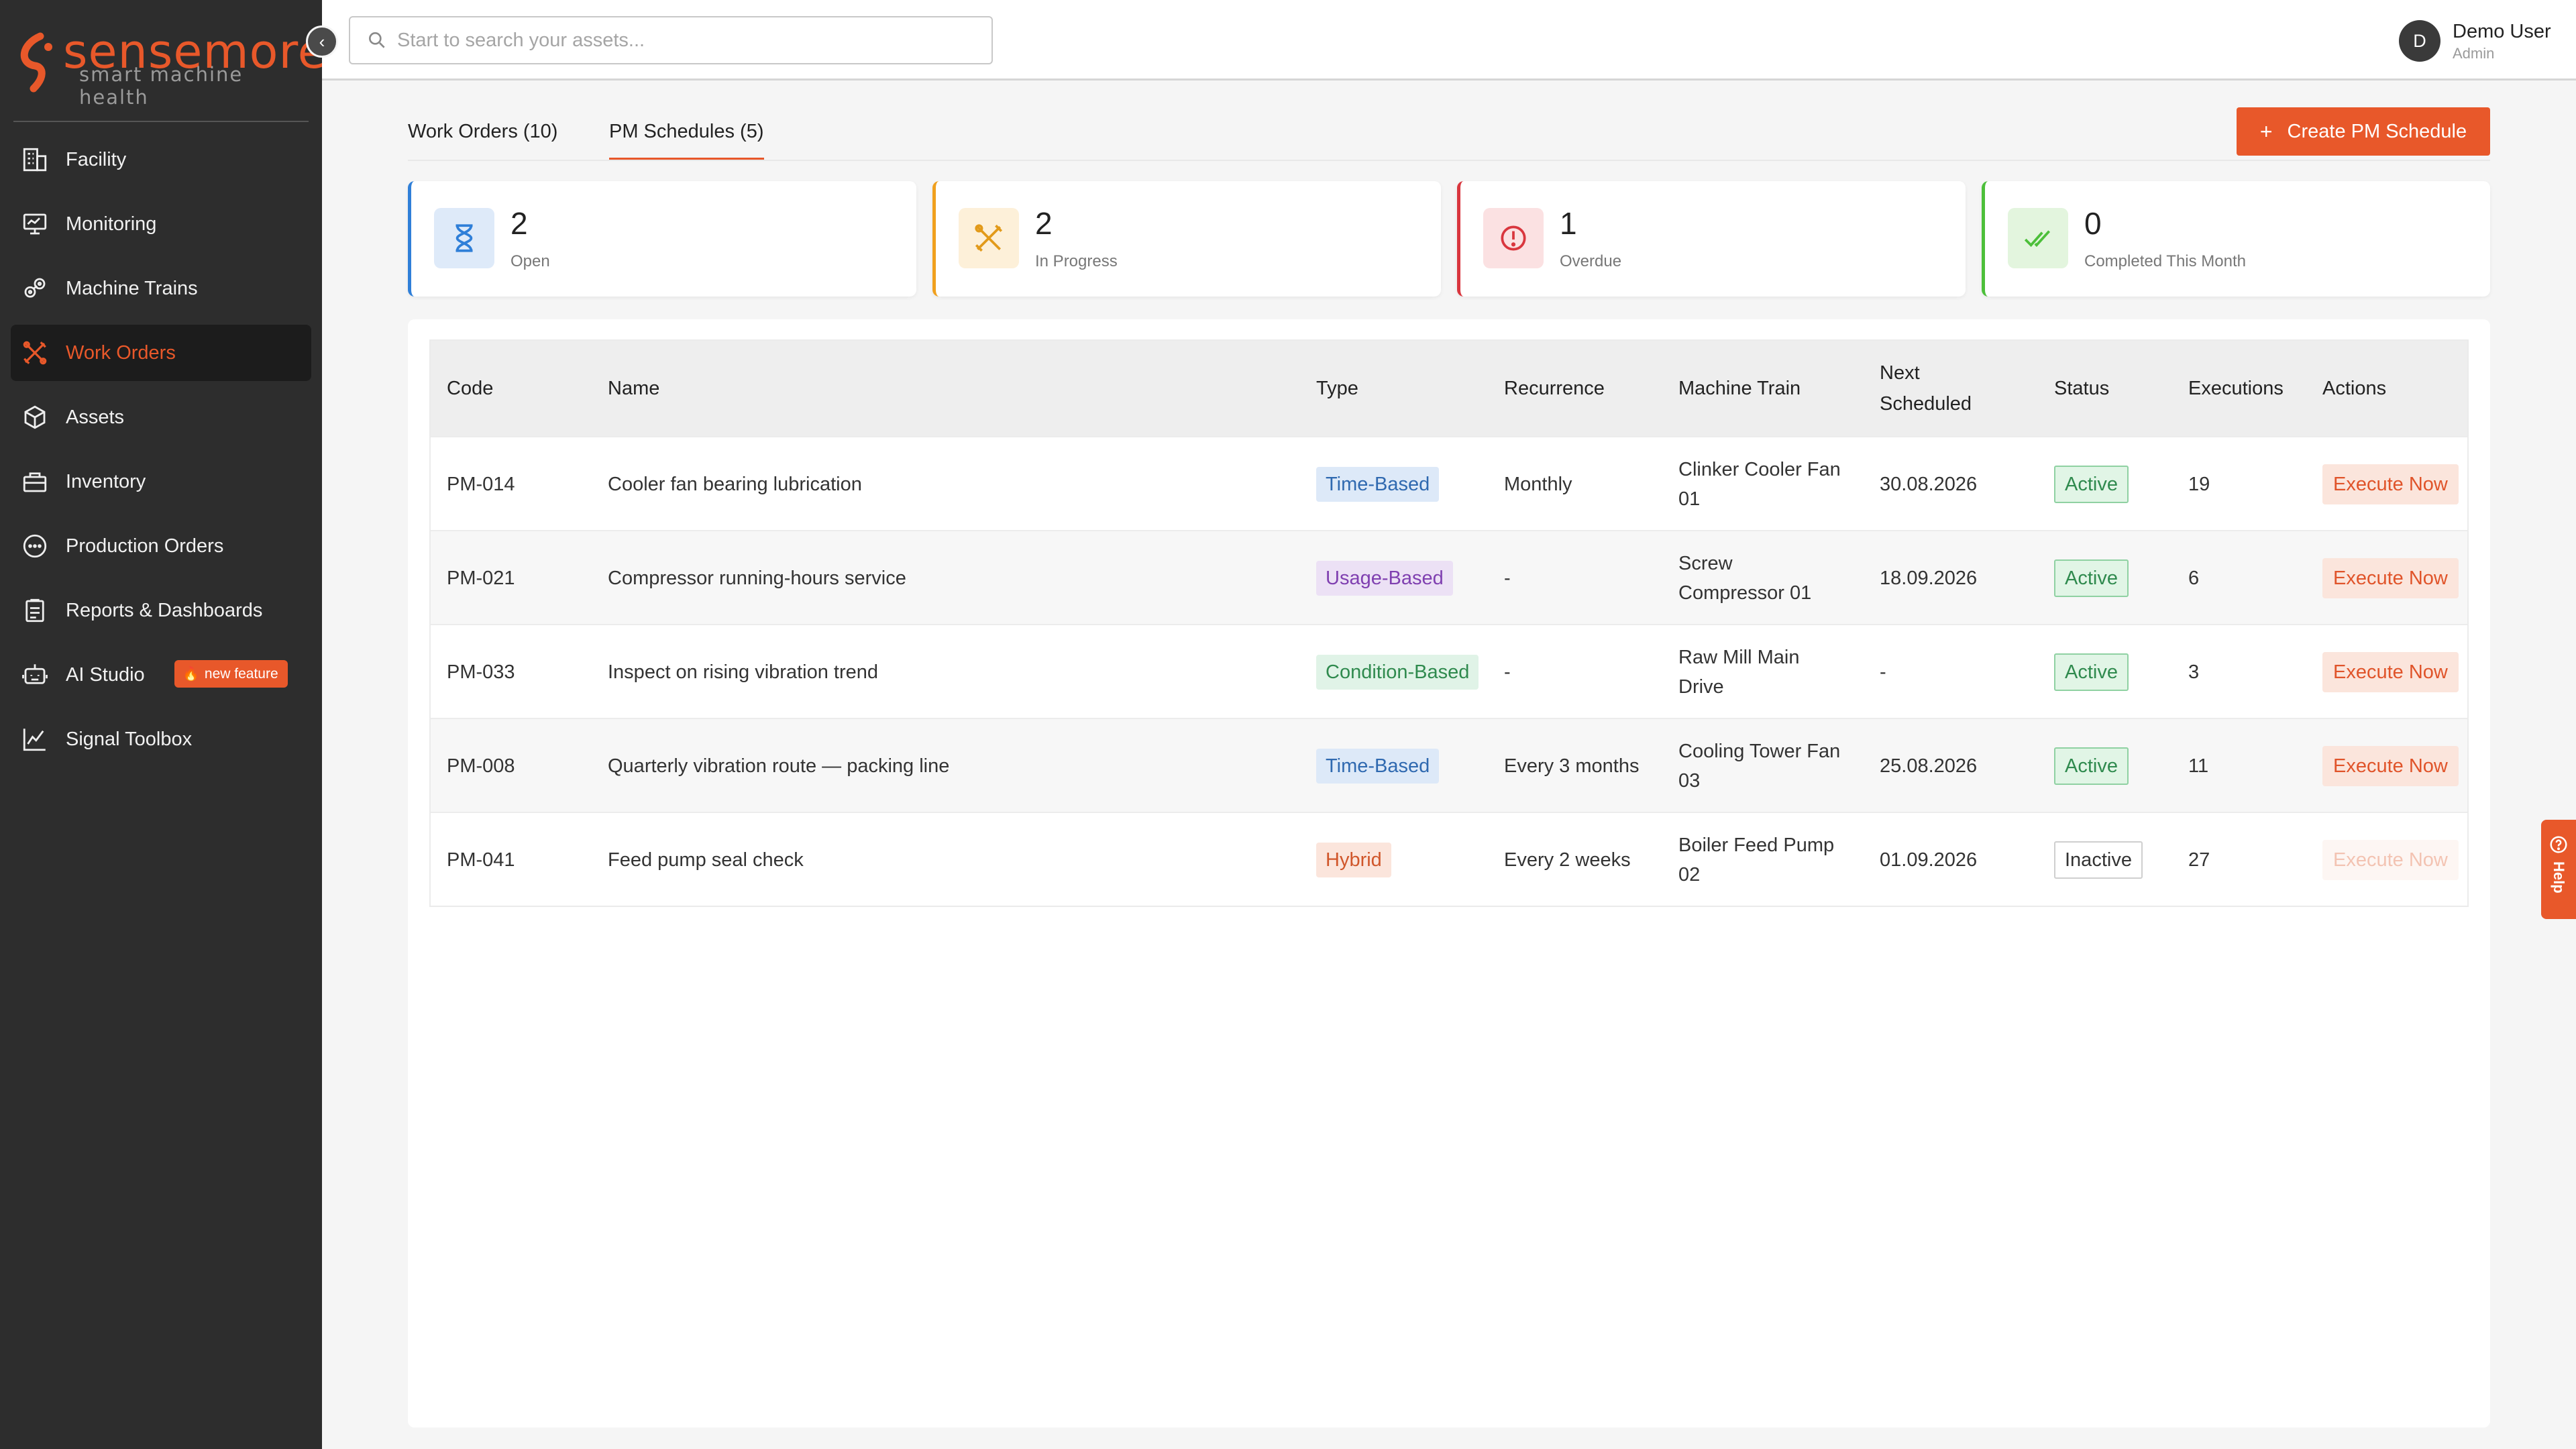  What do you see at coordinates (129, 739) in the screenshot?
I see `sidebar-item-label: Signal Toolbox` at bounding box center [129, 739].